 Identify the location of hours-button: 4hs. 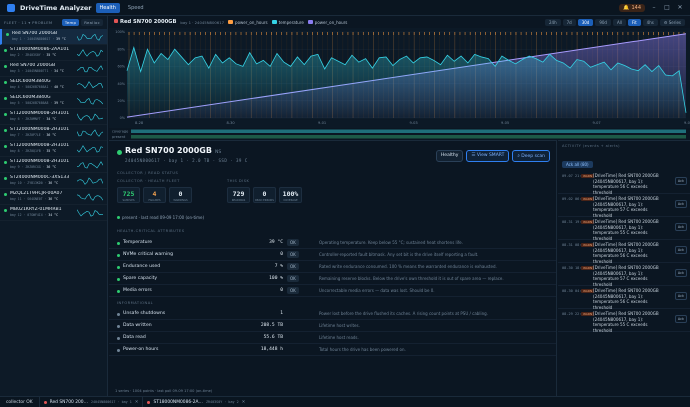
(650, 22).